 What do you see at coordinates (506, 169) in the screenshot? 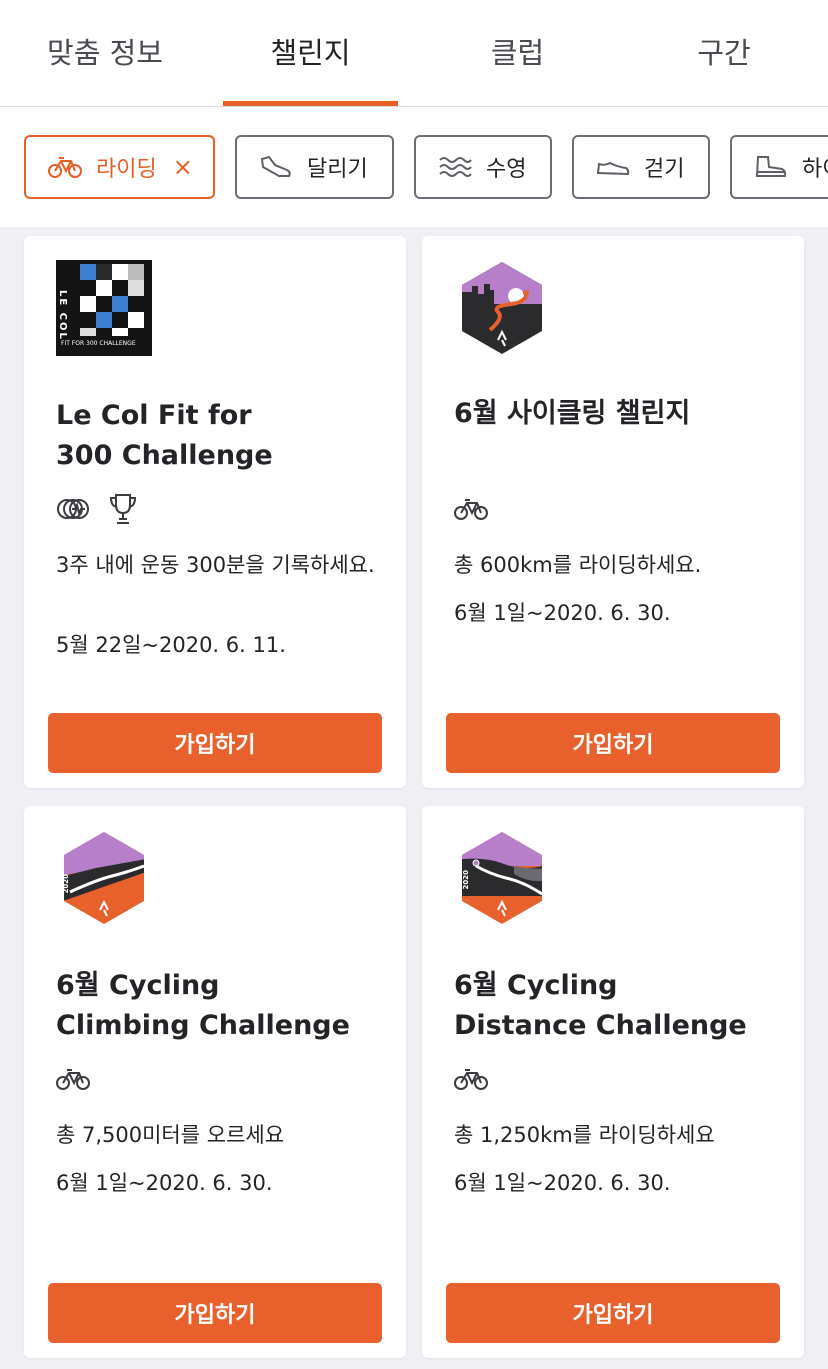
I see `filter-chip-label: 수영` at bounding box center [506, 169].